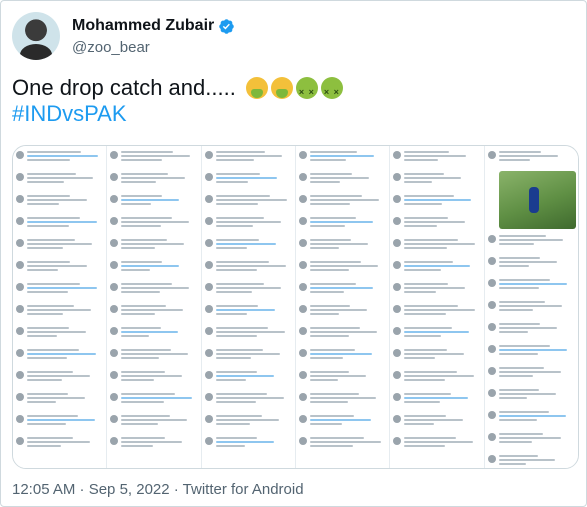 Image resolution: width=587 pixels, height=507 pixels. Describe the element at coordinates (306, 91) in the screenshot. I see `nauseated-face-icon` at that location.